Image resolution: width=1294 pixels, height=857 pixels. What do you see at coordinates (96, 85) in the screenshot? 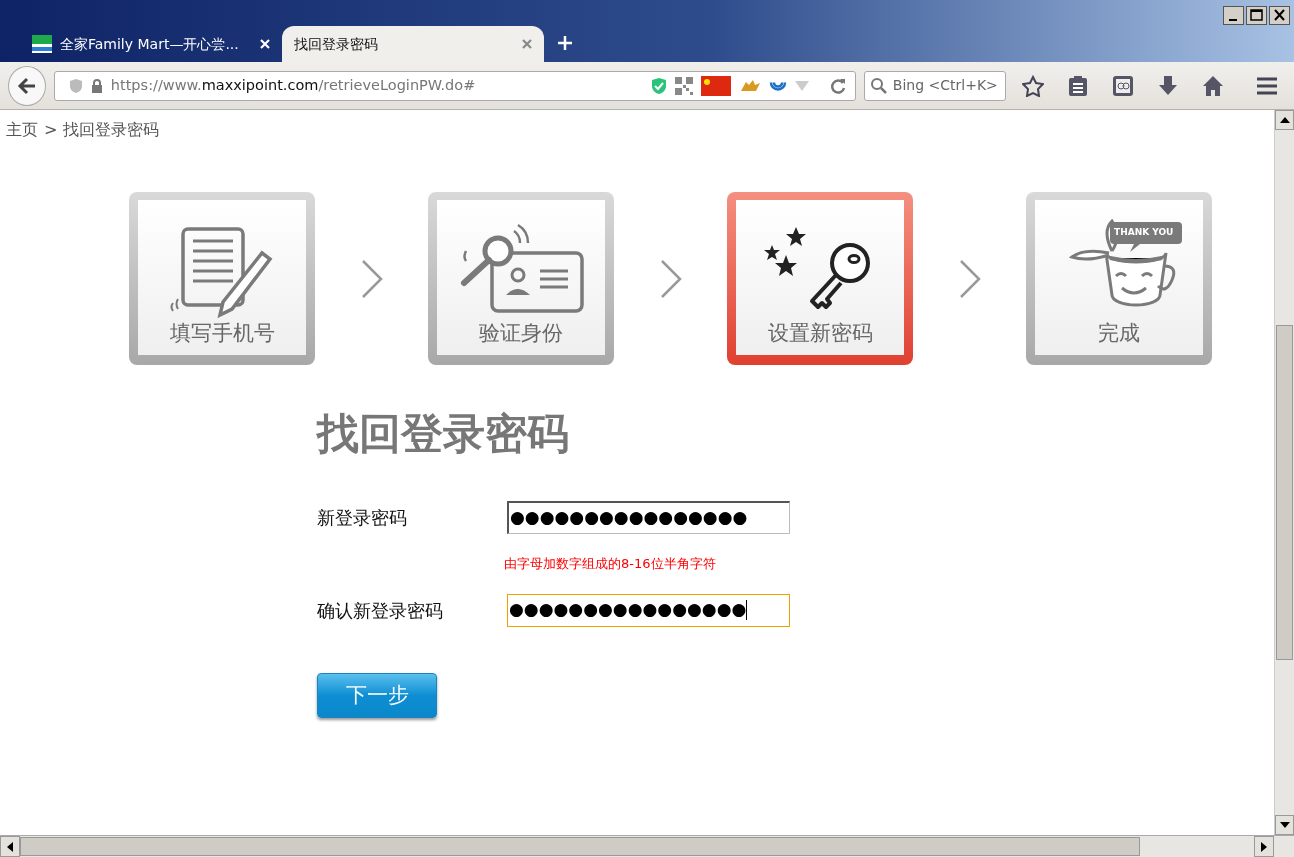
I see `lock-icon` at bounding box center [96, 85].